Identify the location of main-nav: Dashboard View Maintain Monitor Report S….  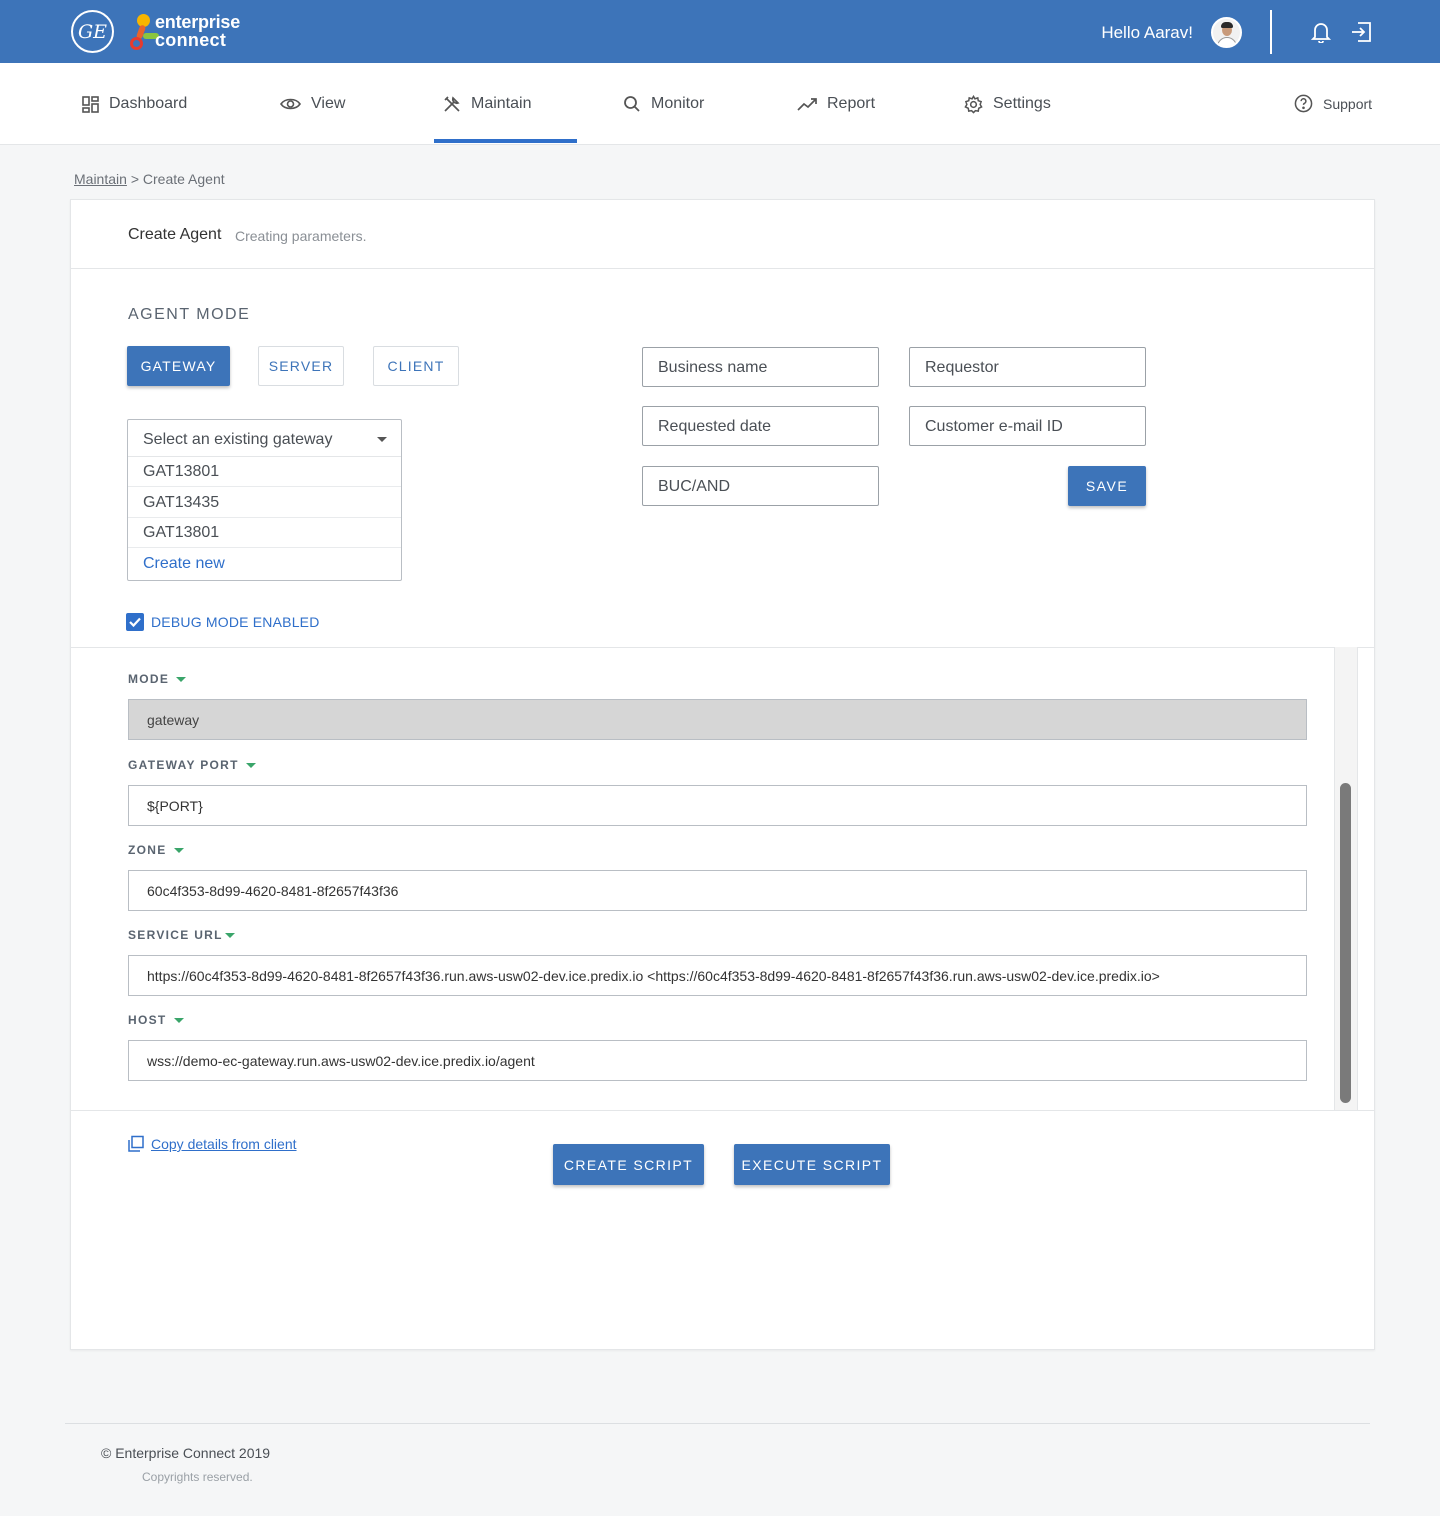
(720, 104).